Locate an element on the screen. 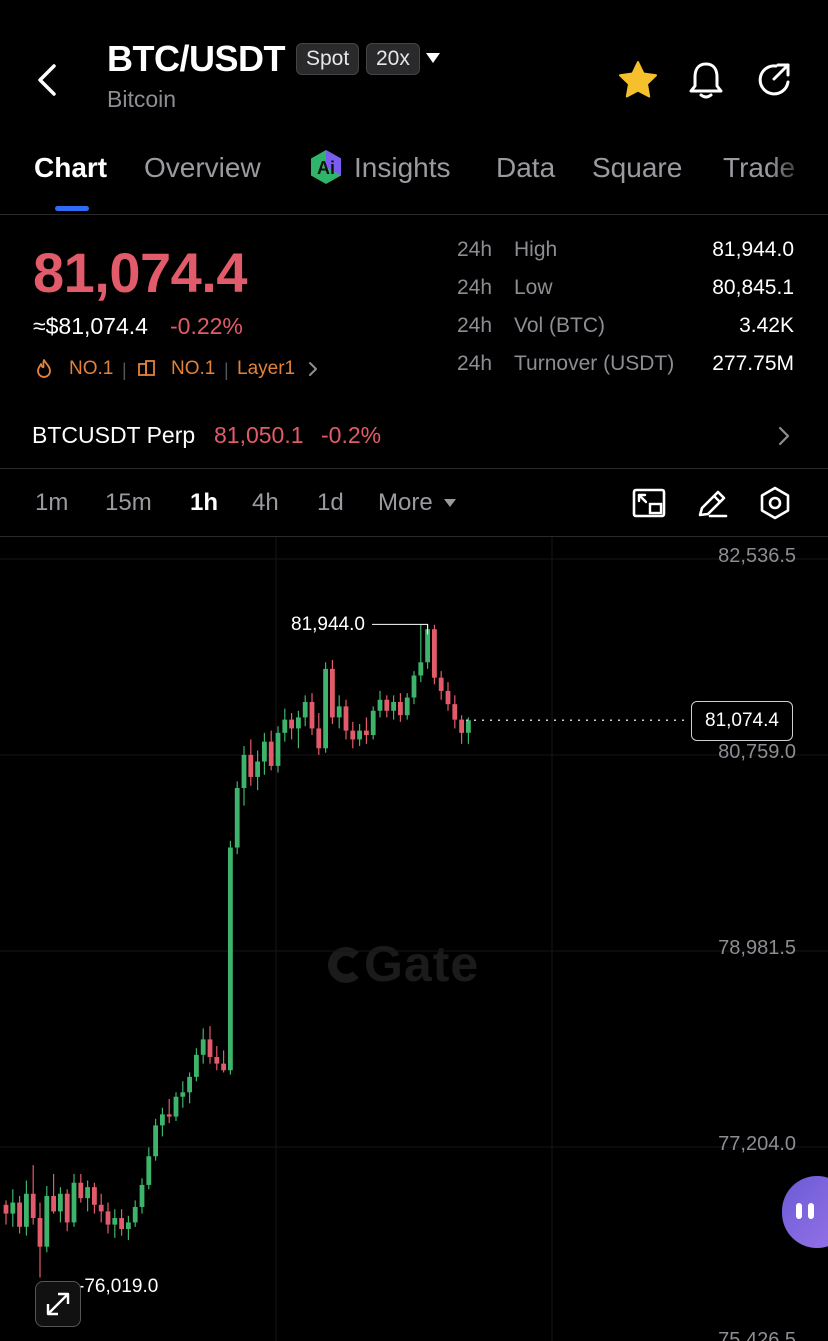 Image resolution: width=828 pixels, height=1341 pixels. perp-change: -0.2% is located at coordinates (351, 435).